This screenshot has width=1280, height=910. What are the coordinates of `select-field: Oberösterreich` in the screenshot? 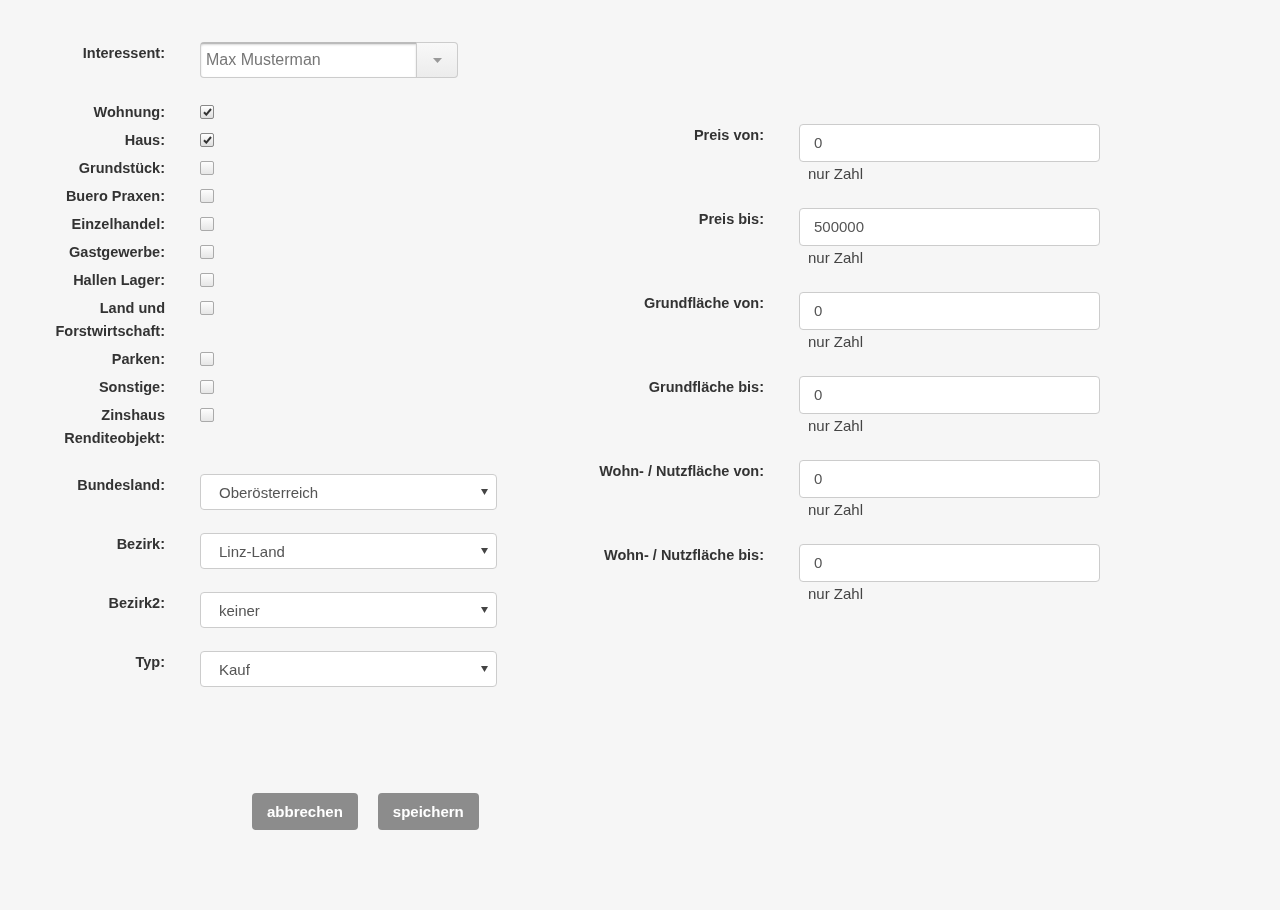 It's located at (348, 492).